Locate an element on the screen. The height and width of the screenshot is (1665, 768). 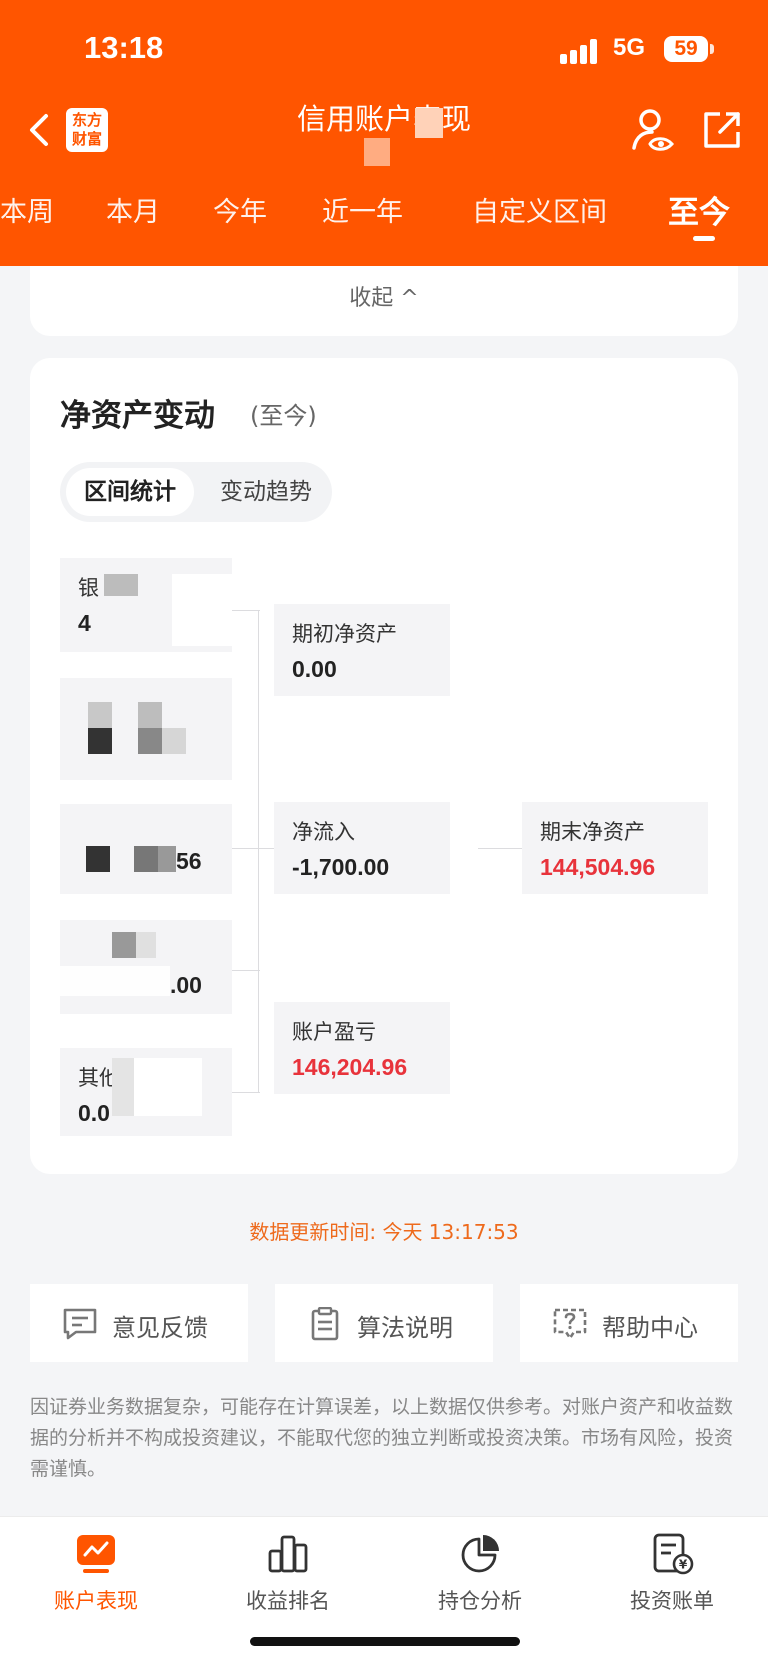
nav-investment-bill: ¥ 投资账单 is located at coordinates (672, 1573).